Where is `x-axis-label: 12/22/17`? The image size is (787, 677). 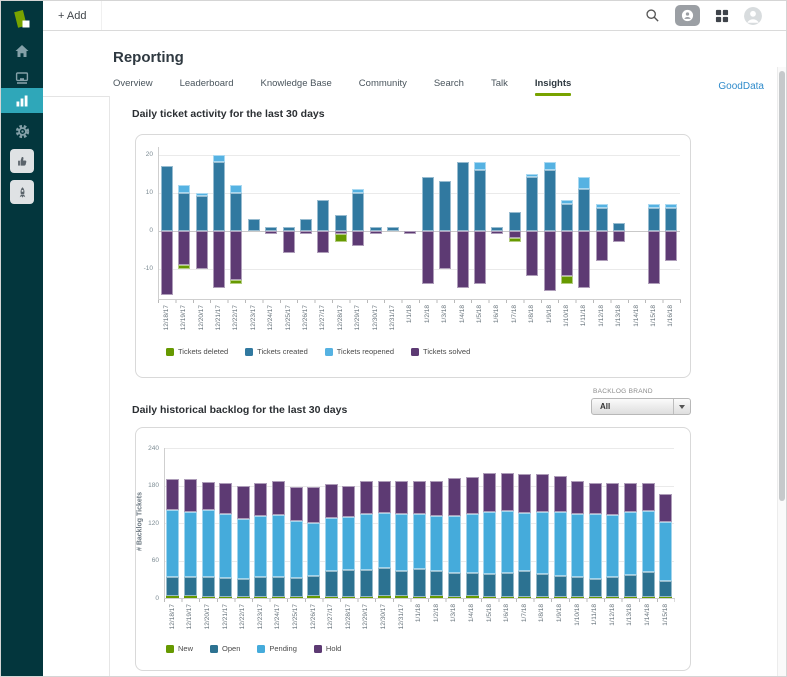 x-axis-label: 12/22/17 is located at coordinates (243, 617).